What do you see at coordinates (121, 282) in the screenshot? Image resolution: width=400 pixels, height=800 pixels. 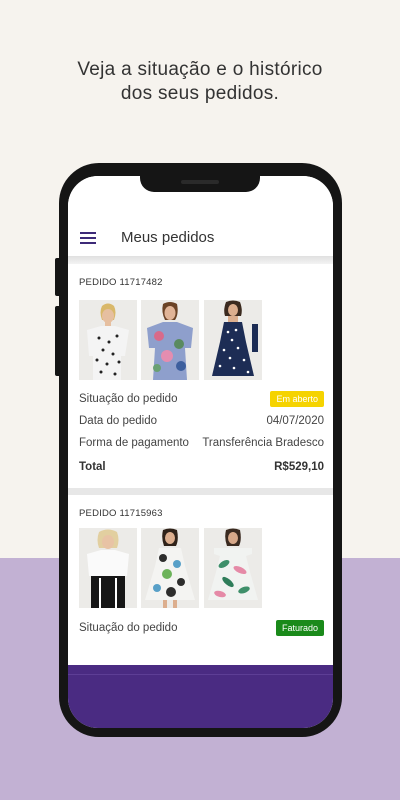 I see `order-number: PEDIDO 11717482` at bounding box center [121, 282].